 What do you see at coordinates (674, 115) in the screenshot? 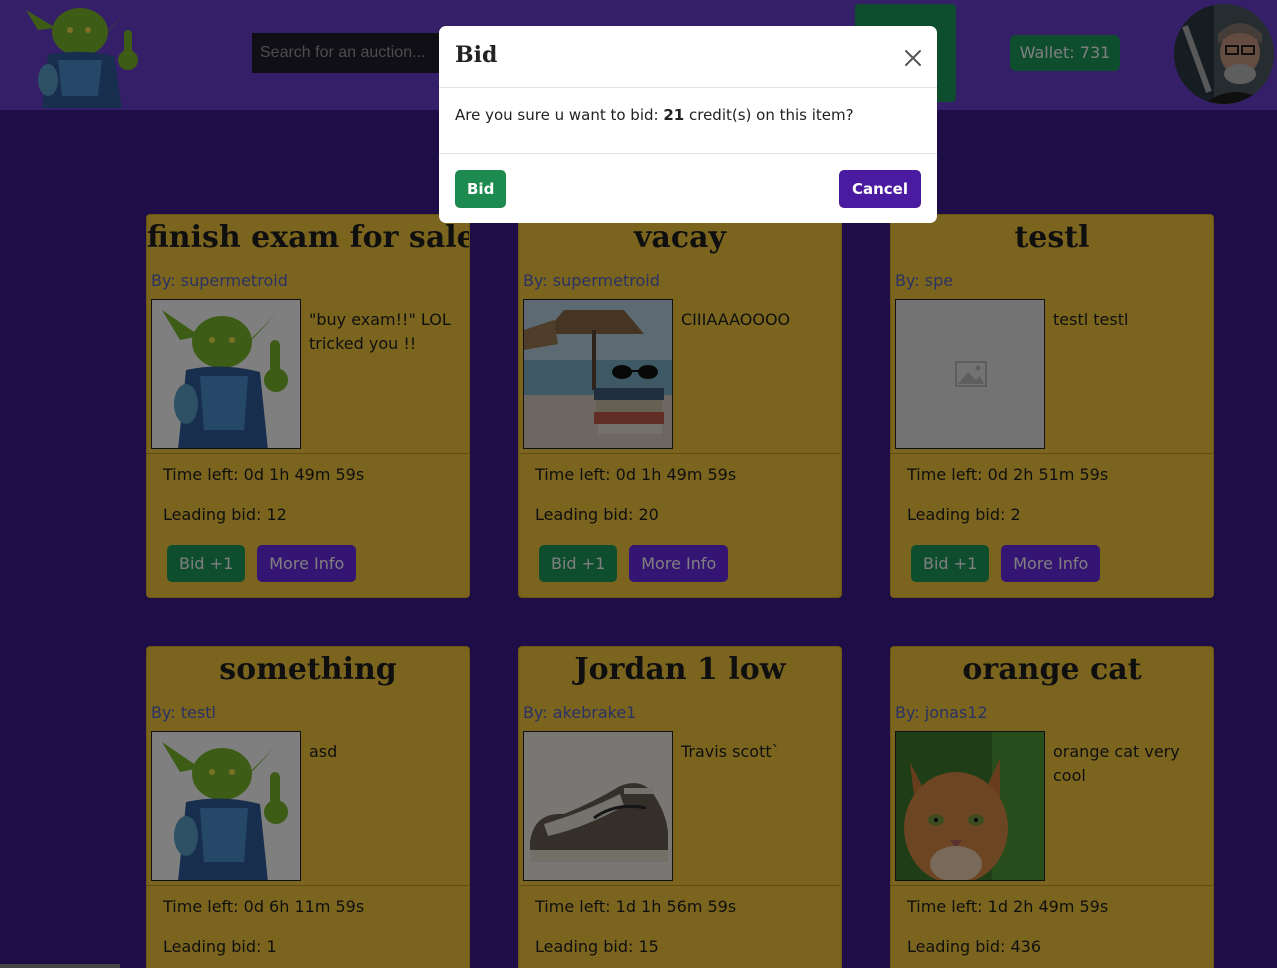
I see `bid-amount: 21` at bounding box center [674, 115].